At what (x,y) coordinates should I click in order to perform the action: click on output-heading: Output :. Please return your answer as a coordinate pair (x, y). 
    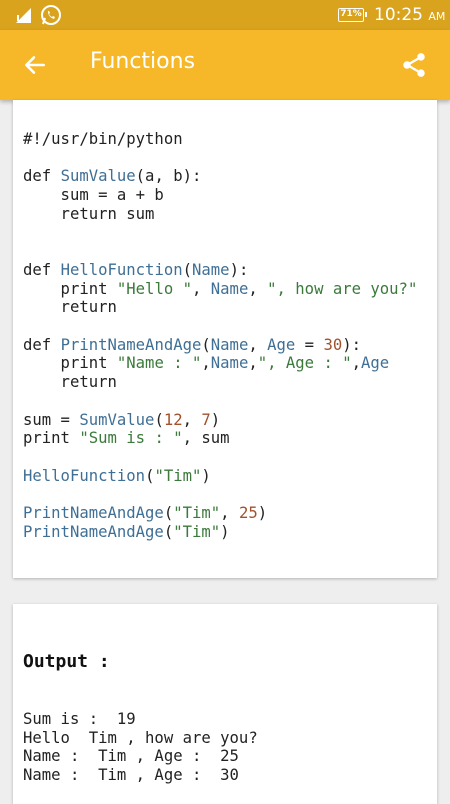
    Looking at the image, I should click on (66, 661).